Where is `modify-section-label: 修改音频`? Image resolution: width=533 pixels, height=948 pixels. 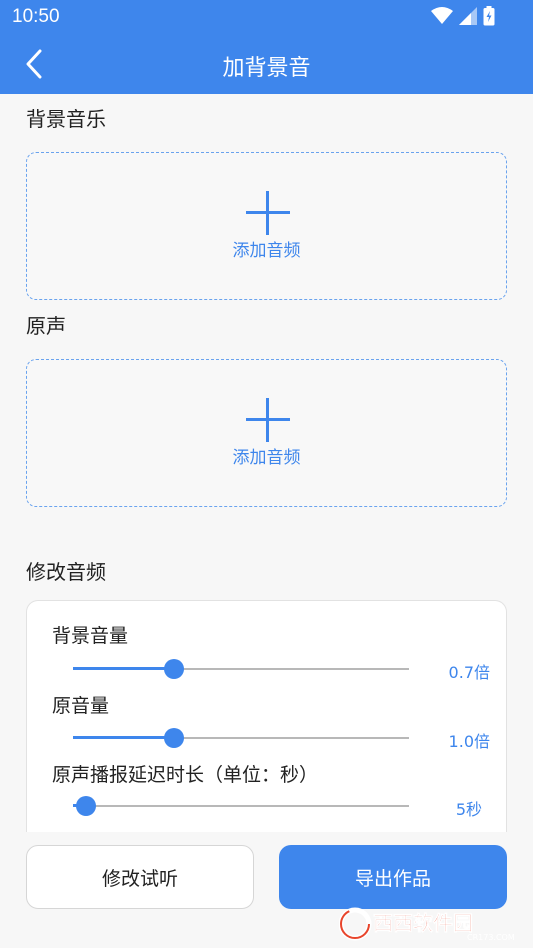 modify-section-label: 修改音频 is located at coordinates (66, 572).